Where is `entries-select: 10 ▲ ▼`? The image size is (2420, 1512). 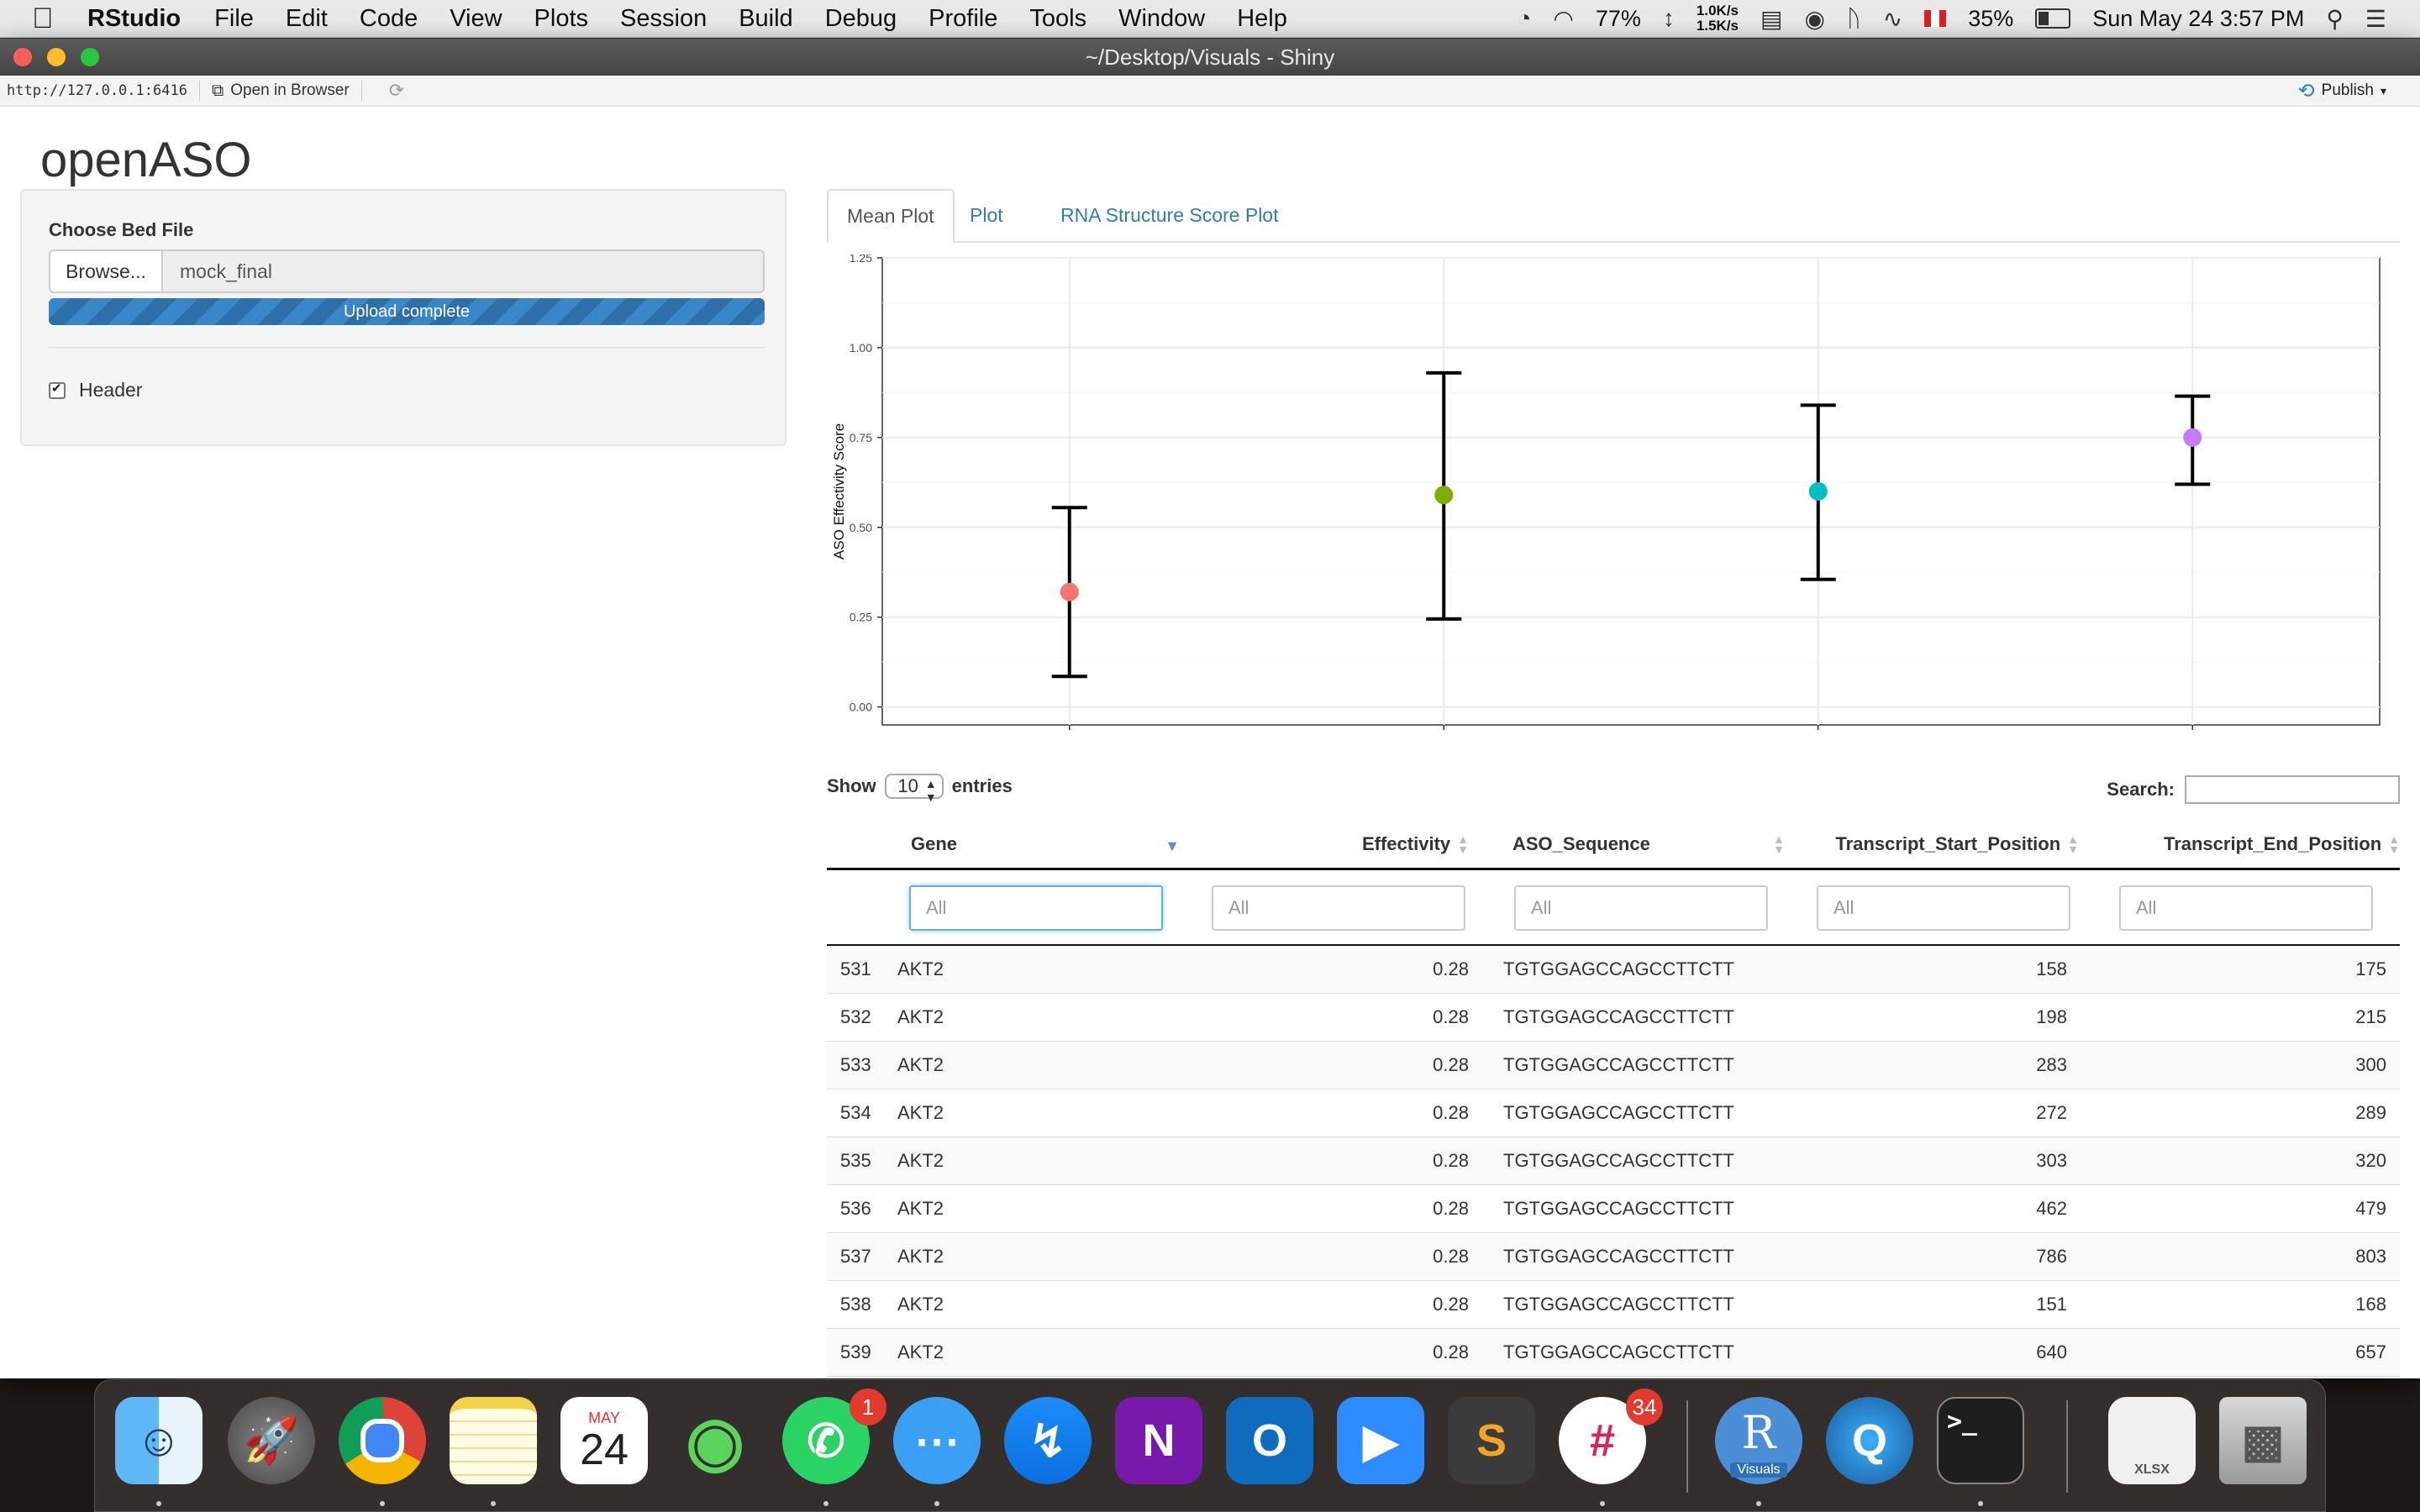 entries-select: 10 ▲ ▼ is located at coordinates (914, 789).